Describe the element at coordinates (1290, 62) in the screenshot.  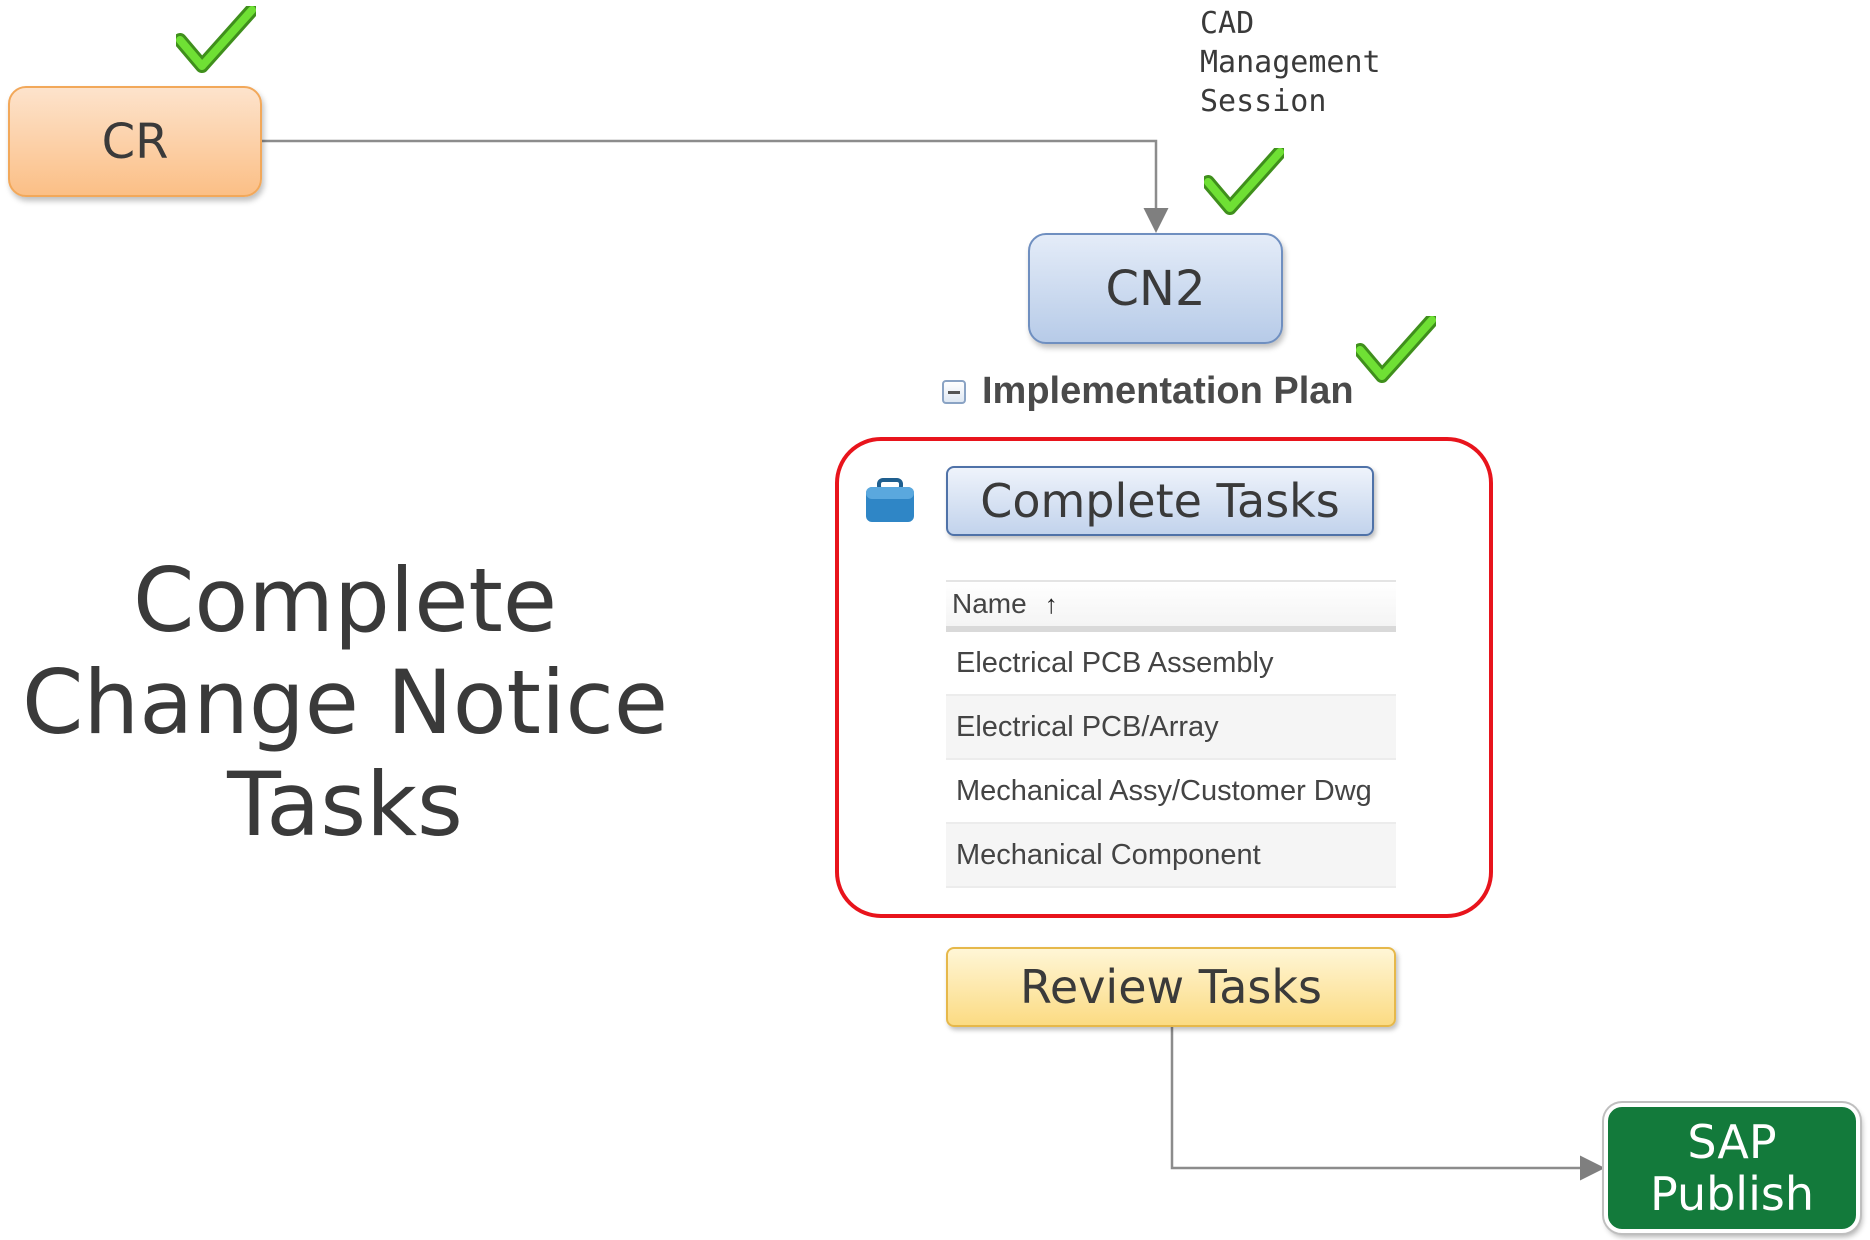
I see `cad-management-session-label: CAD Management Session` at that location.